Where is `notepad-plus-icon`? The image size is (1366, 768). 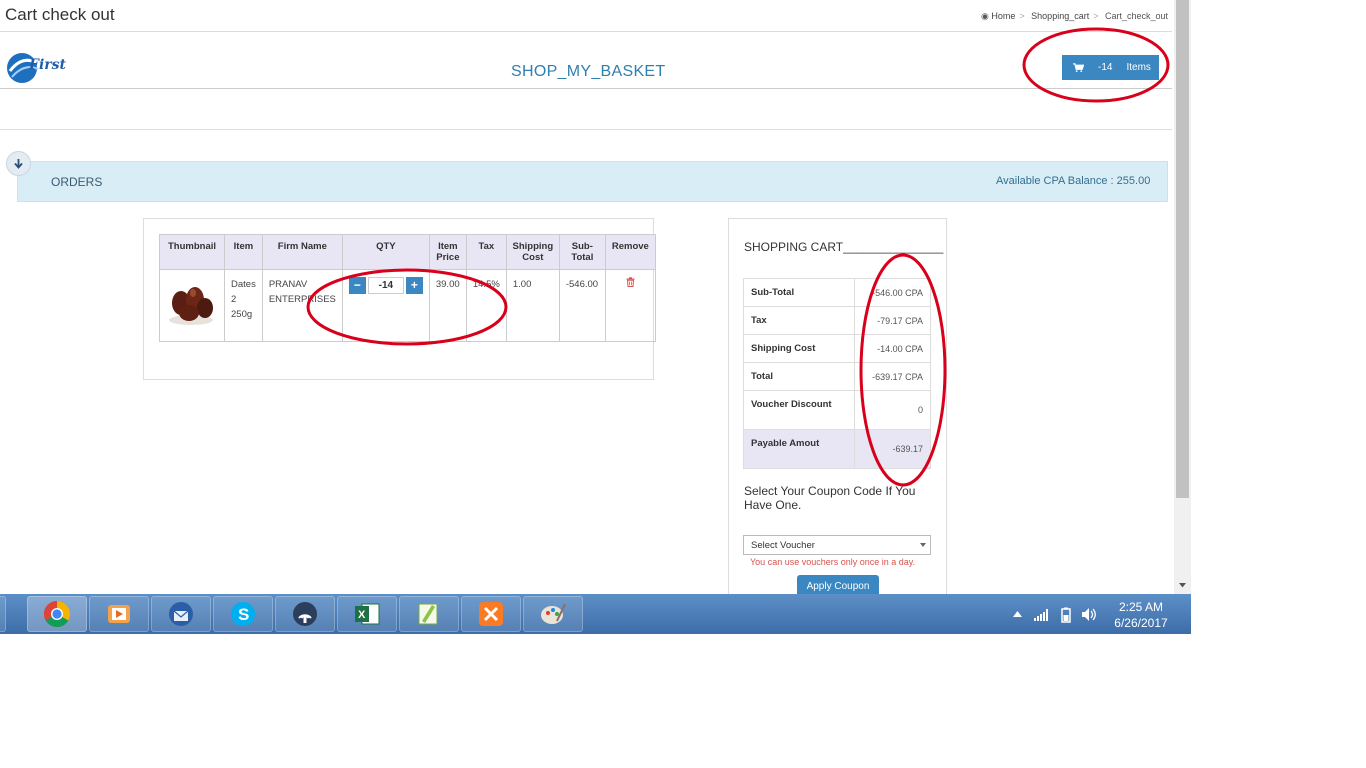
notepad-plus-icon is located at coordinates (429, 614).